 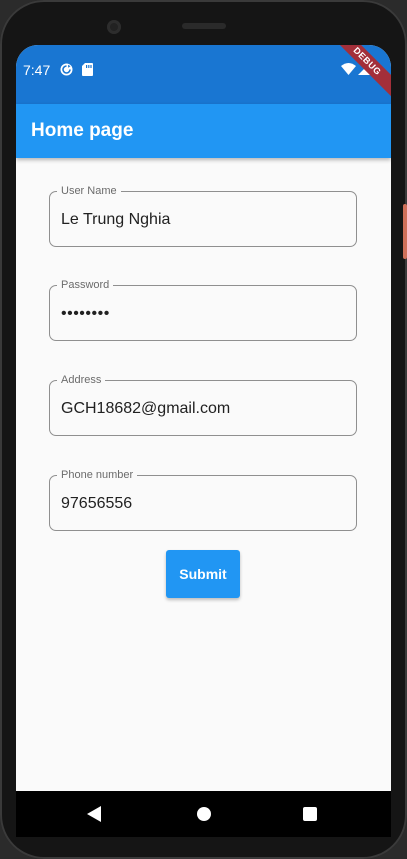 What do you see at coordinates (204, 26) in the screenshot?
I see `earpiece-speaker` at bounding box center [204, 26].